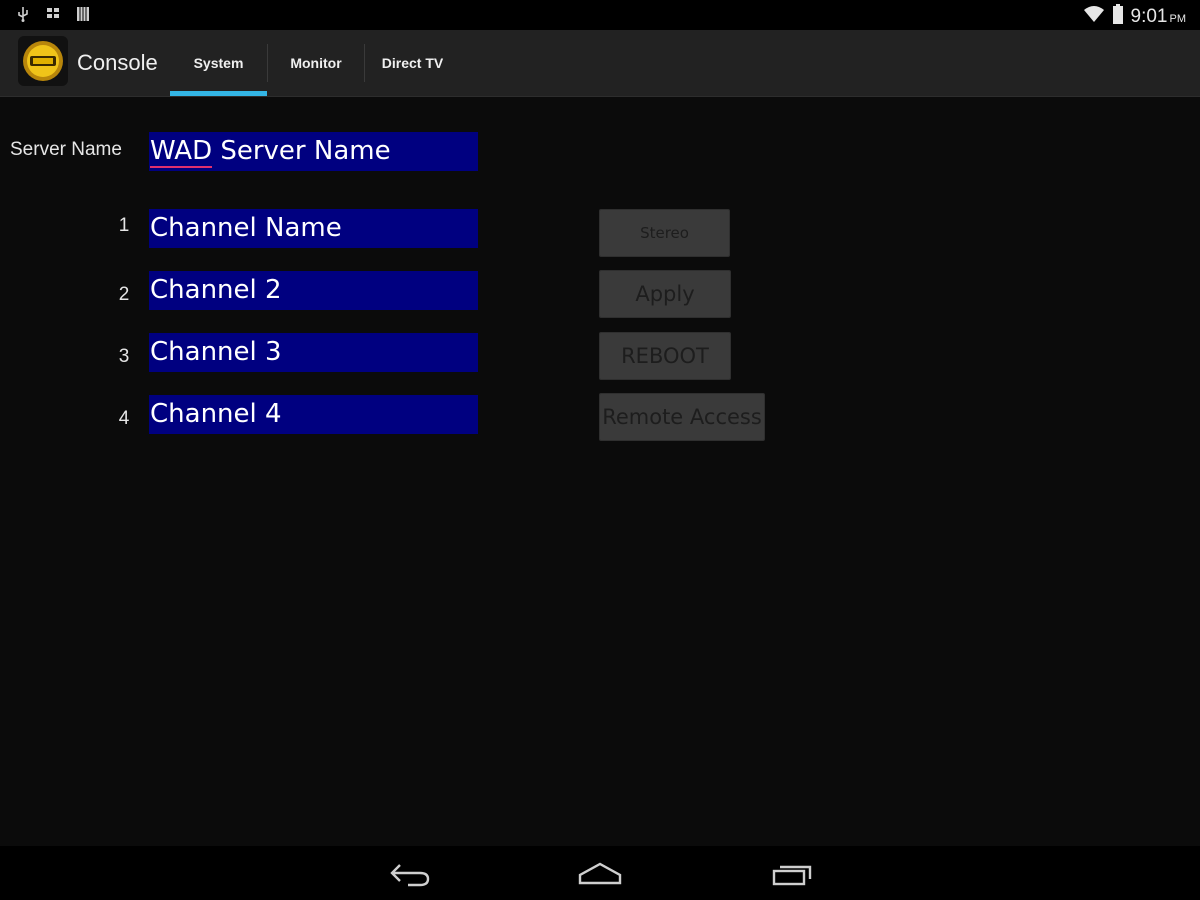  I want to click on home-icon, so click(600, 874).